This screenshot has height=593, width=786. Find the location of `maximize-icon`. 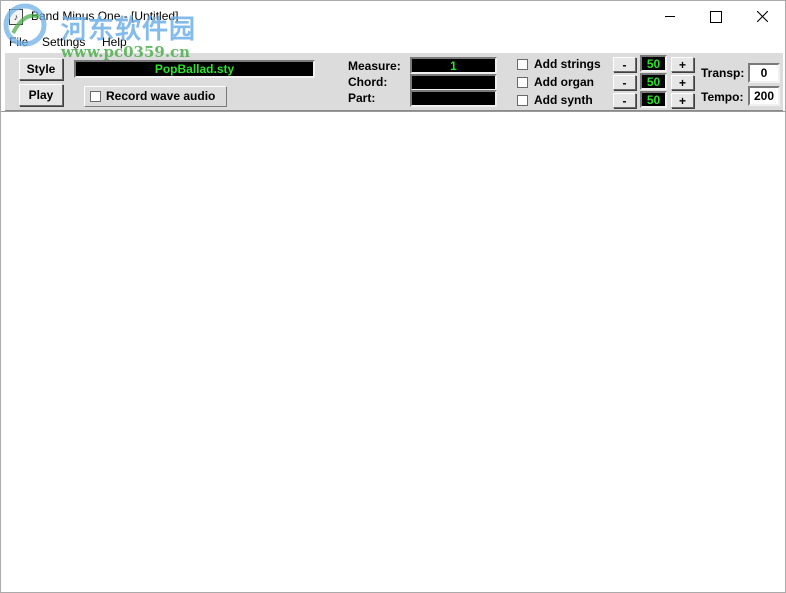

maximize-icon is located at coordinates (716, 16).